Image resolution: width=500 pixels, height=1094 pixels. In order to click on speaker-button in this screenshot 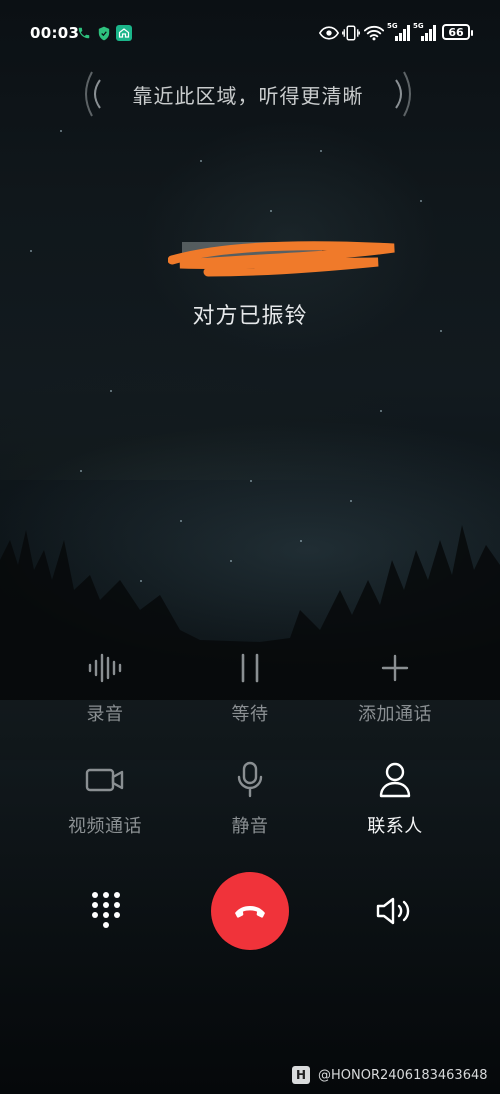, I will do `click(395, 911)`.